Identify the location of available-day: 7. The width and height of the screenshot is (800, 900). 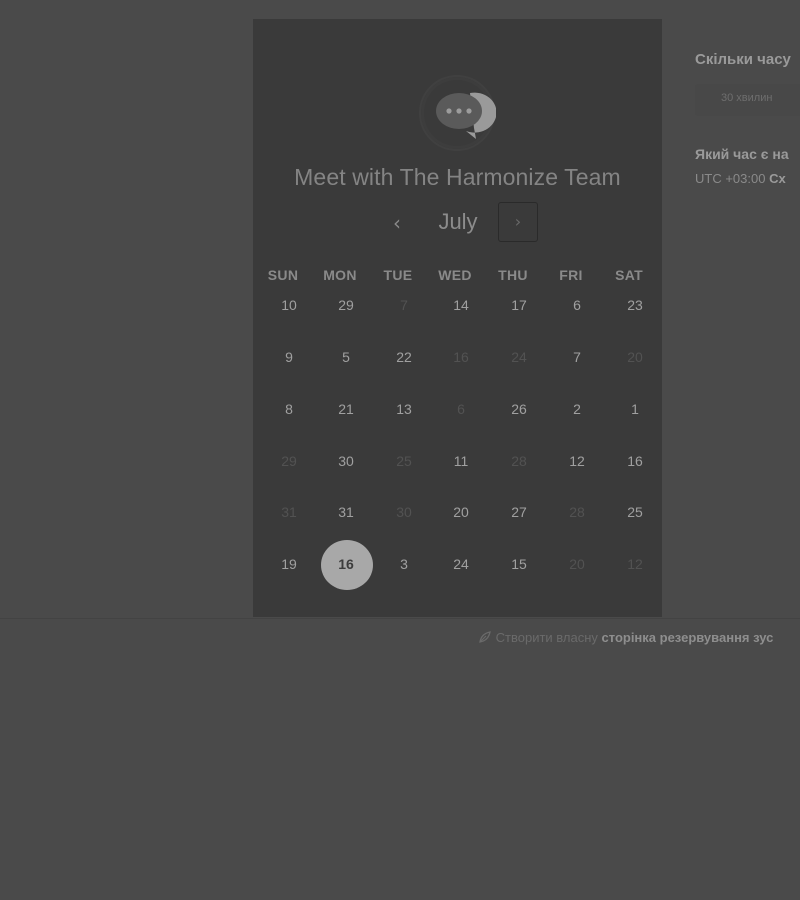
(577, 357).